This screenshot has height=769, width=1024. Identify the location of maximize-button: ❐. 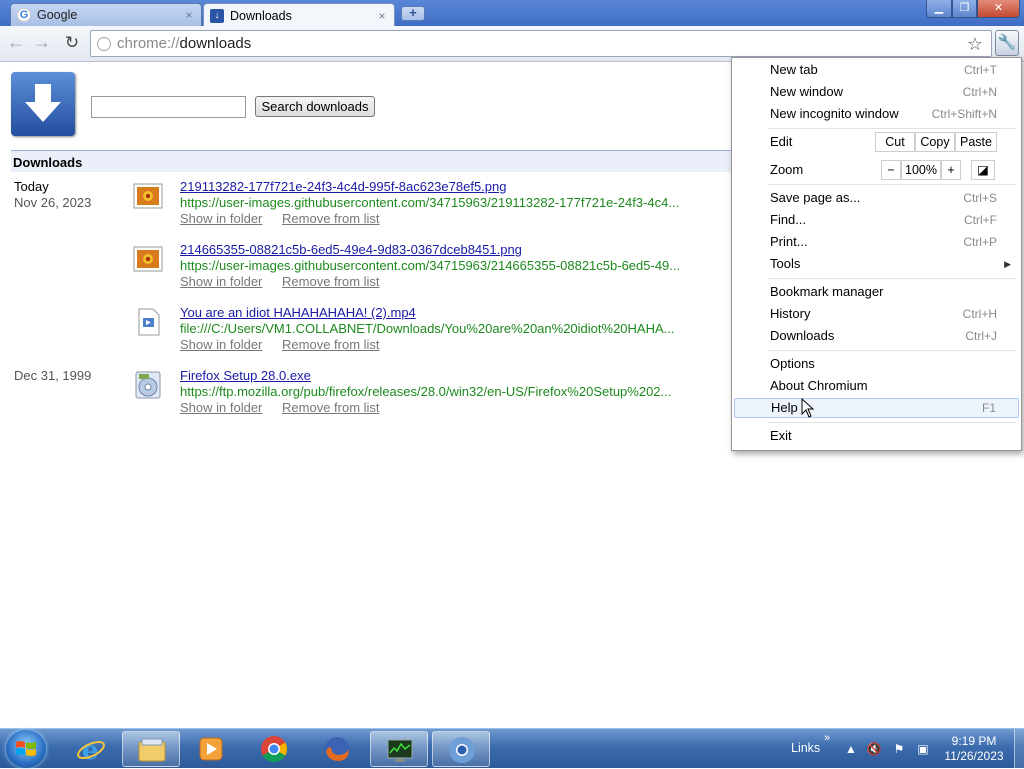
(964, 9).